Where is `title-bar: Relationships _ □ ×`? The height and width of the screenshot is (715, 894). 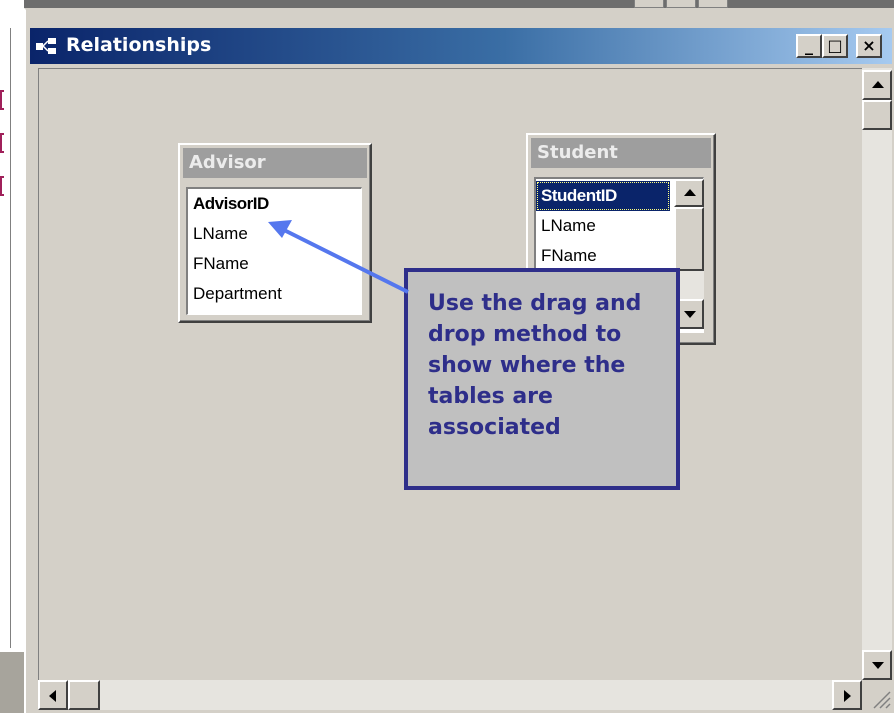 title-bar: Relationships _ □ × is located at coordinates (461, 46).